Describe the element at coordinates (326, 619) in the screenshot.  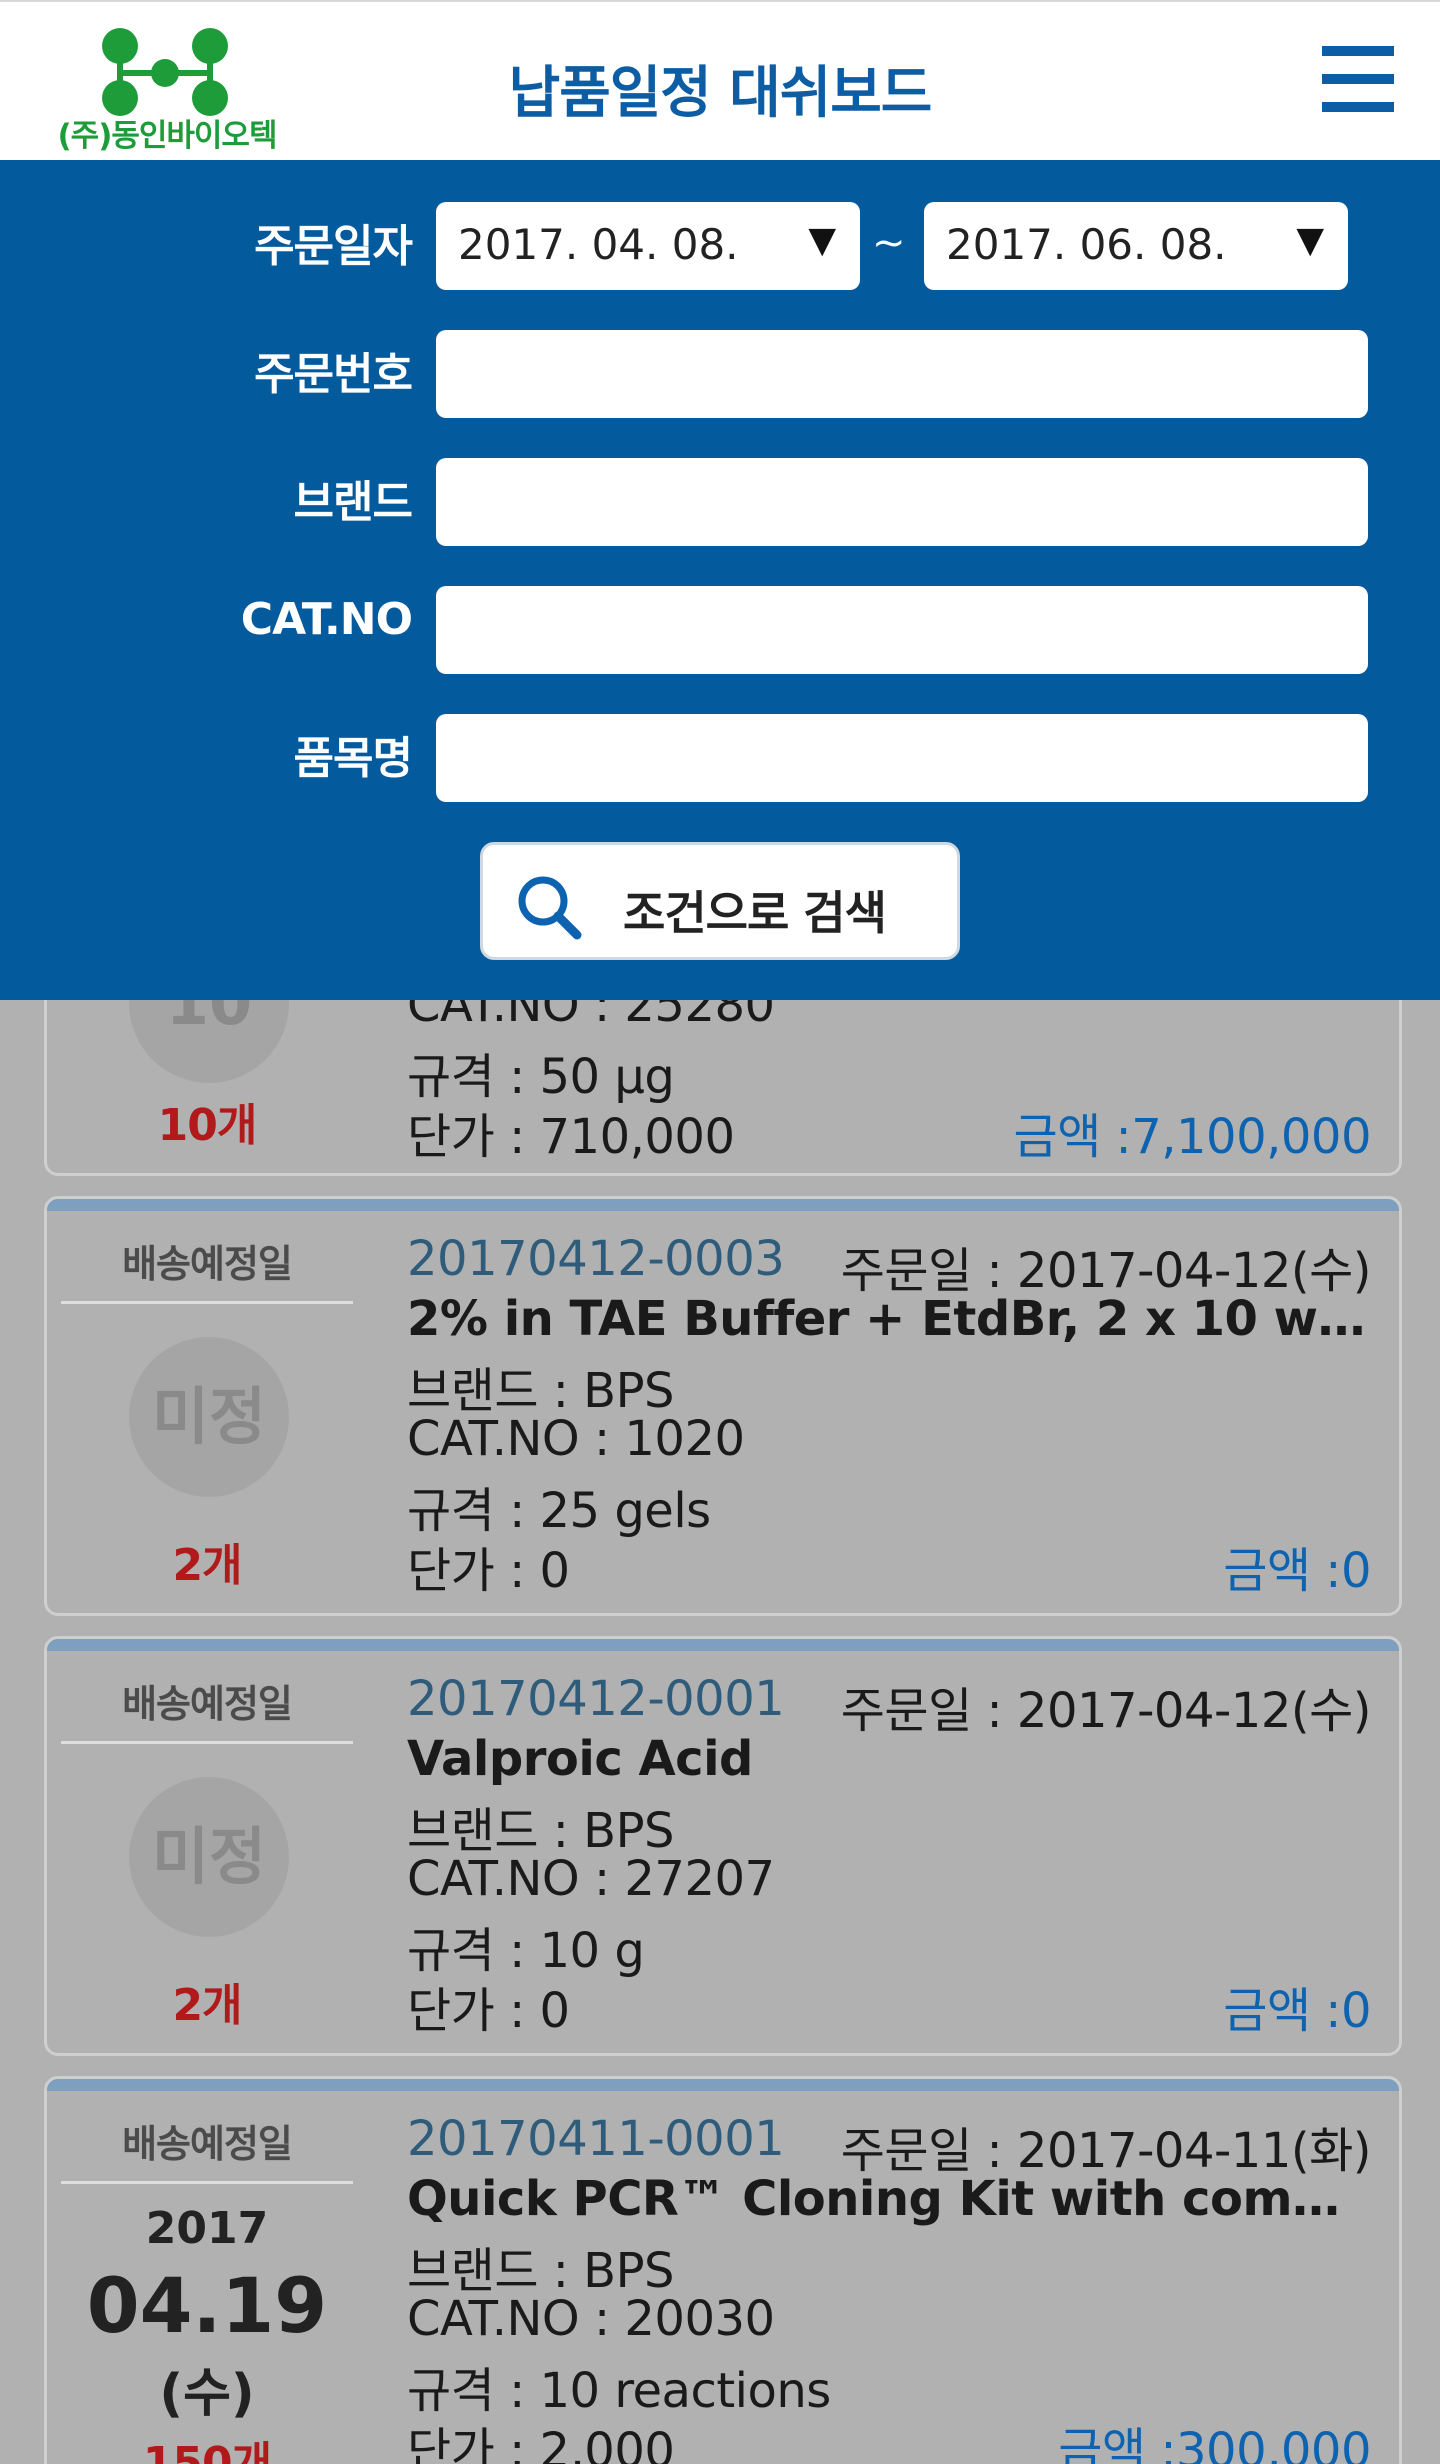
I see `cat-no-label: CAT.NO` at that location.